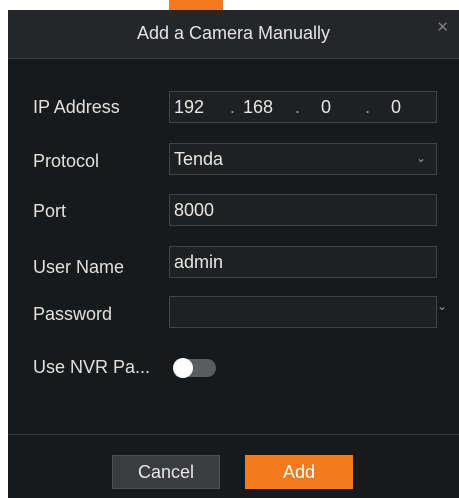 Image resolution: width=459 pixels, height=498 pixels. I want to click on use-nvr-password-toggle, so click(194, 368).